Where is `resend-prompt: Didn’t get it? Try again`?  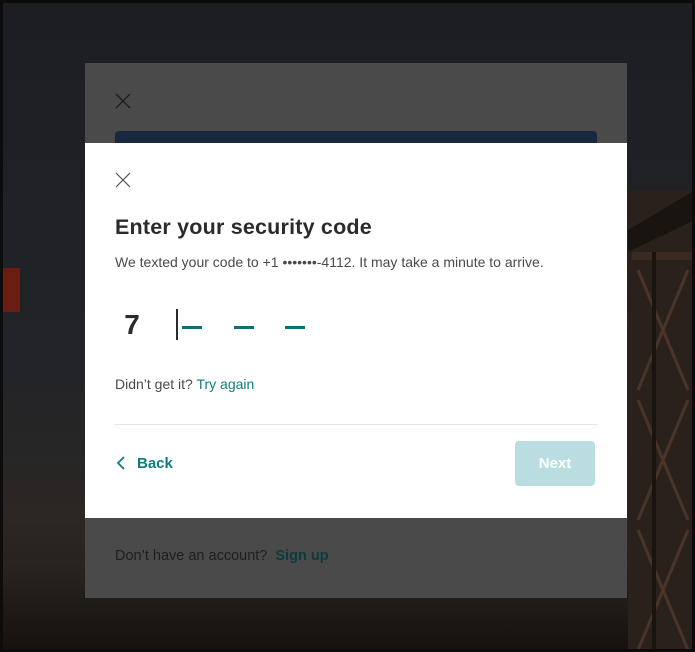
resend-prompt: Didn’t get it? Try again is located at coordinates (184, 384).